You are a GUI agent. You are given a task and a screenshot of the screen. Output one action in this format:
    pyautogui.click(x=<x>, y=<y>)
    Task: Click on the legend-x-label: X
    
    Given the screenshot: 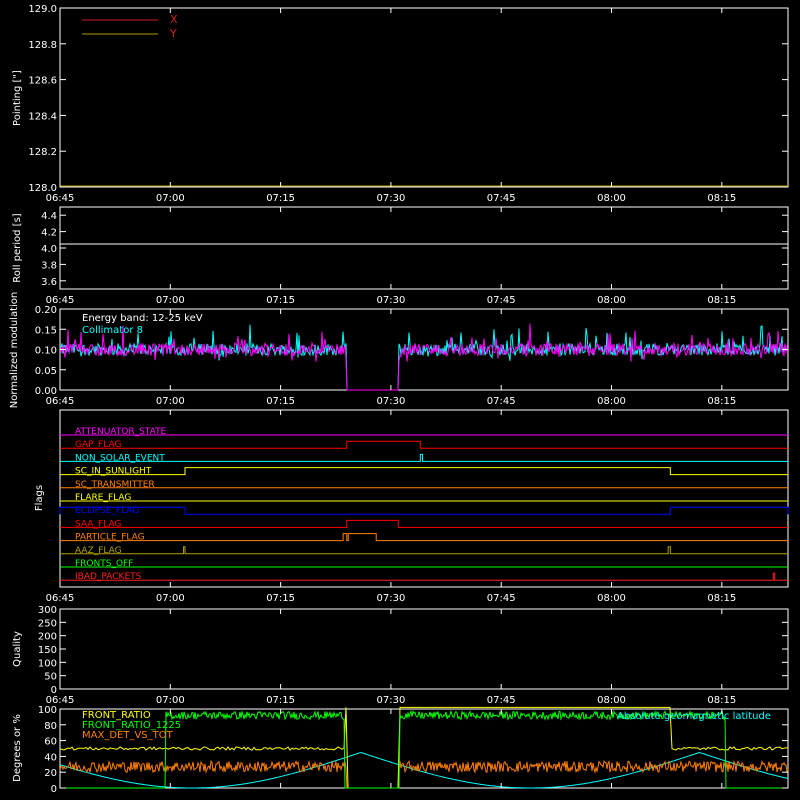 What is the action you would take?
    pyautogui.click(x=174, y=19)
    